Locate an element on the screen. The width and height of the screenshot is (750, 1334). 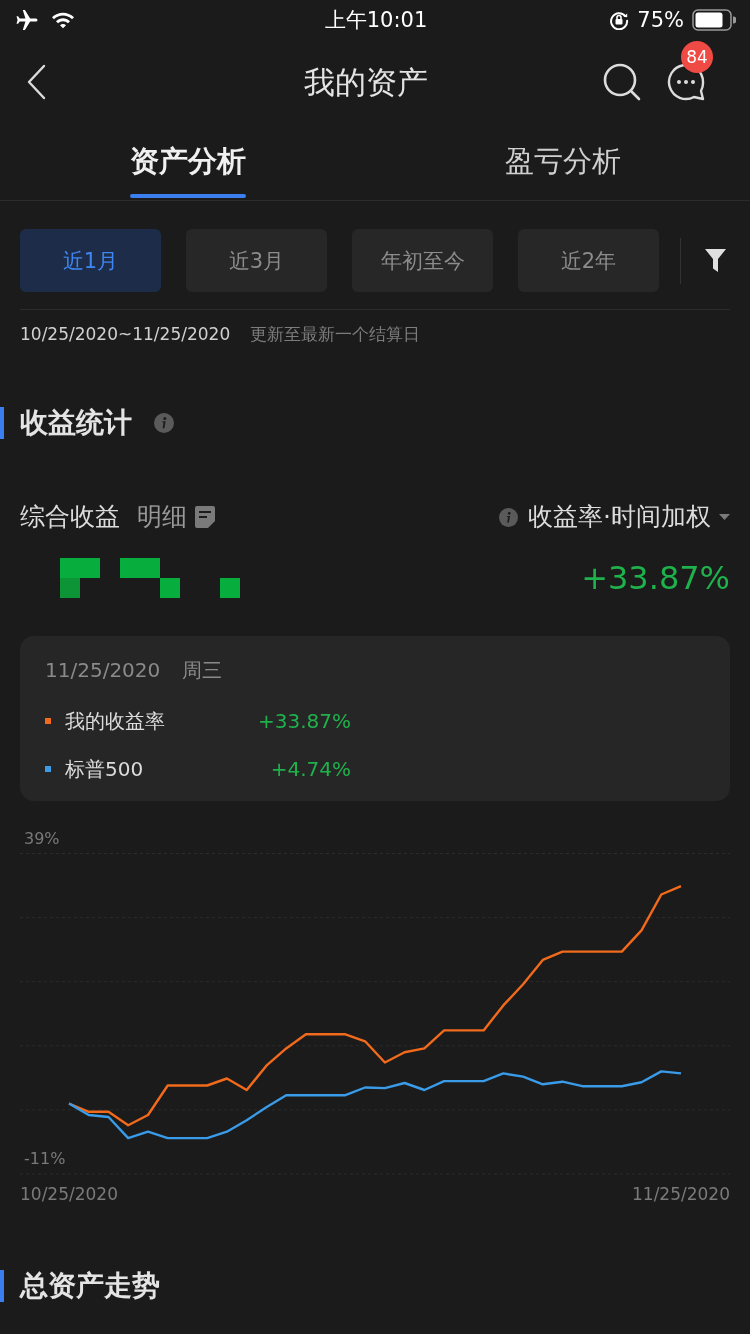
legend-value: +33.87% is located at coordinates (303, 721).